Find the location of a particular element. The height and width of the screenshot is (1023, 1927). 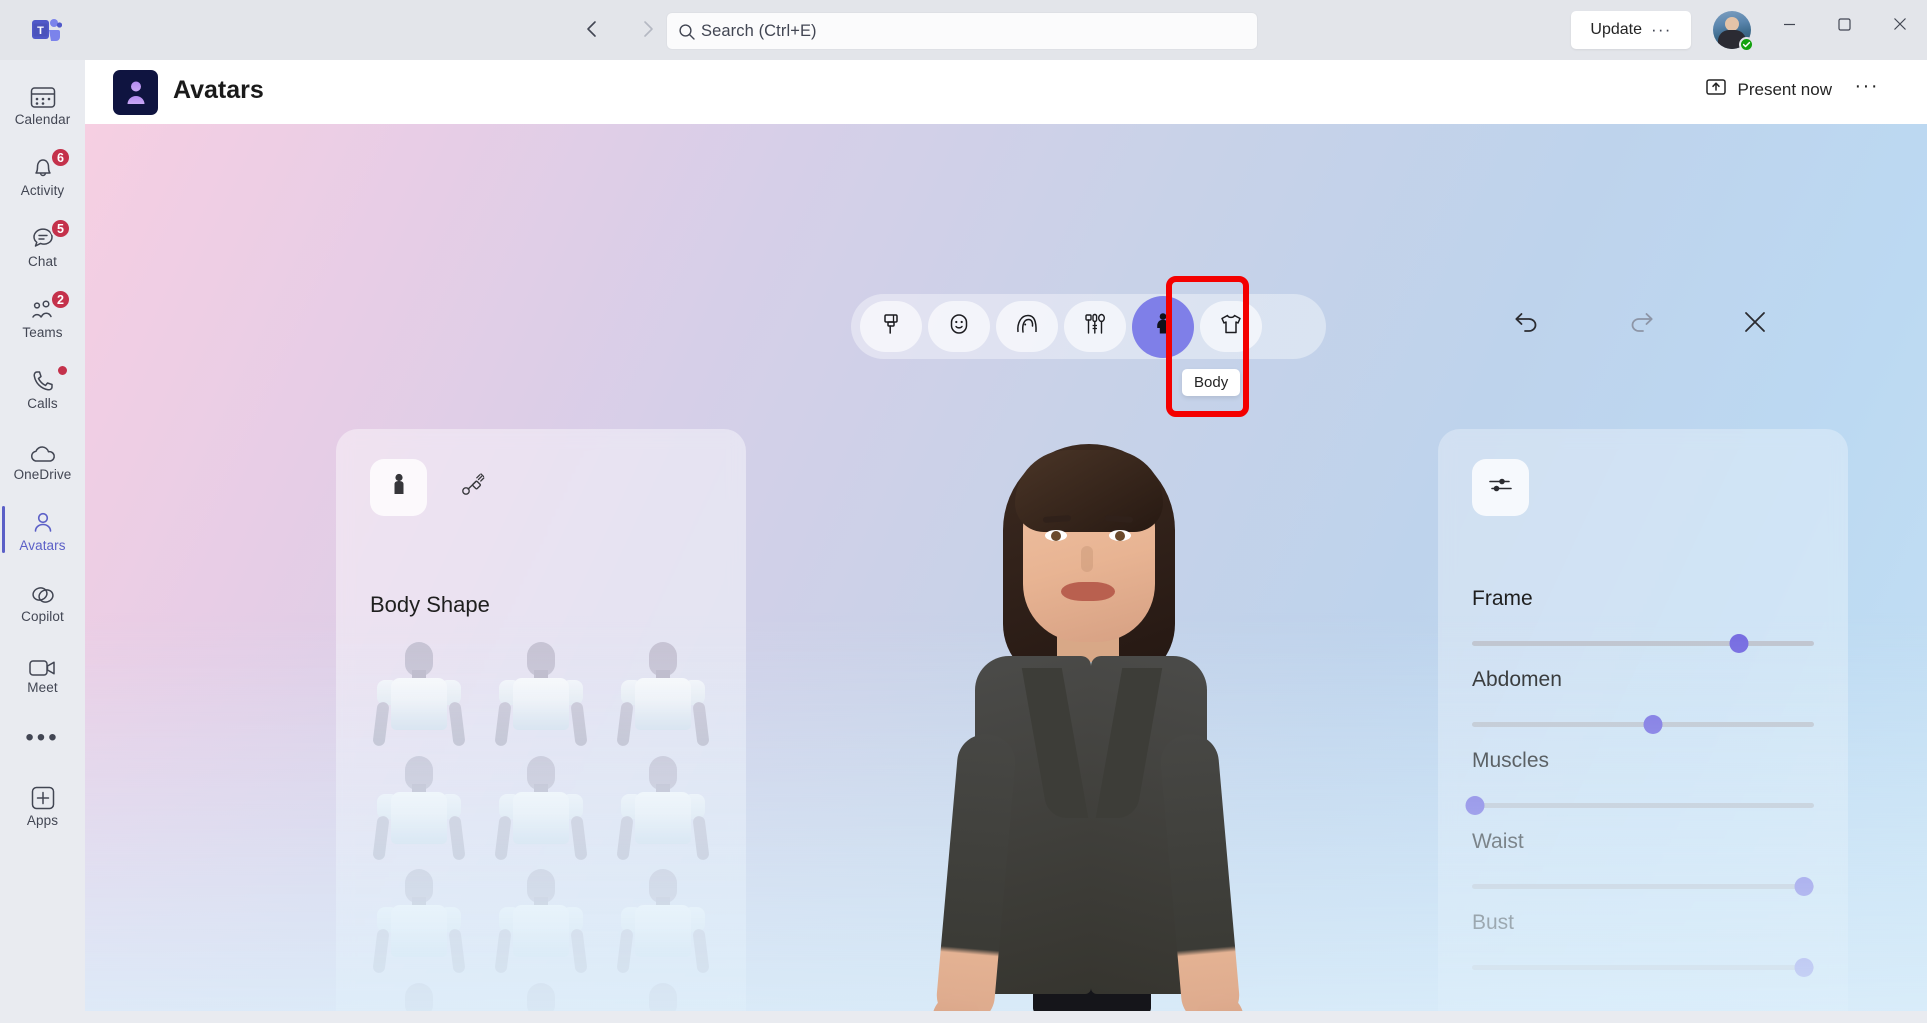

undo-icon is located at coordinates (1526, 322).